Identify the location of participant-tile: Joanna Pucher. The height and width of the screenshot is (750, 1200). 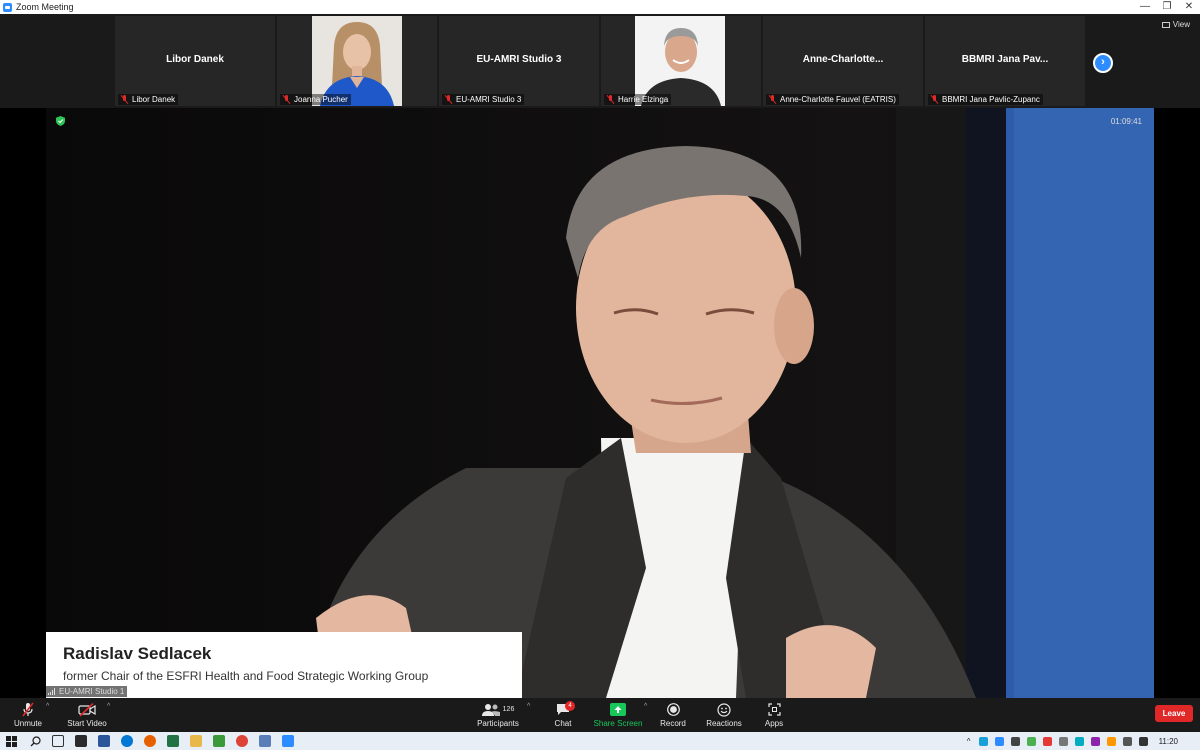
(357, 61).